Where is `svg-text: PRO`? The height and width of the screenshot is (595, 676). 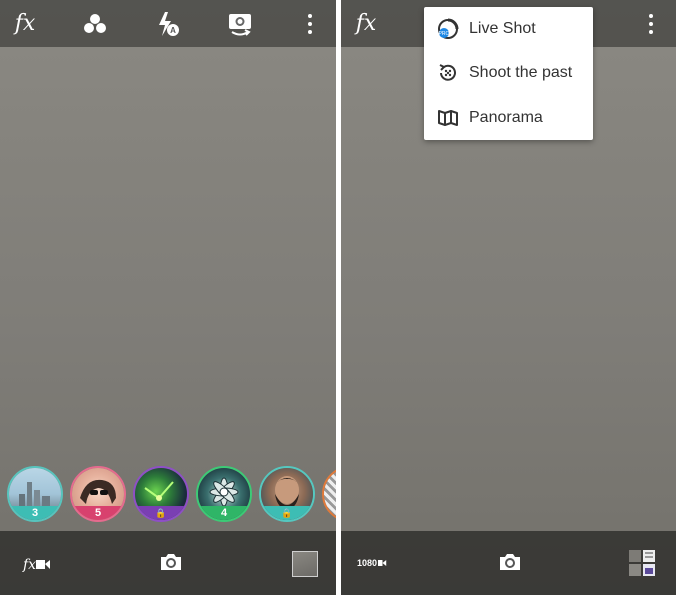 svg-text: PRO is located at coordinates (444, 34).